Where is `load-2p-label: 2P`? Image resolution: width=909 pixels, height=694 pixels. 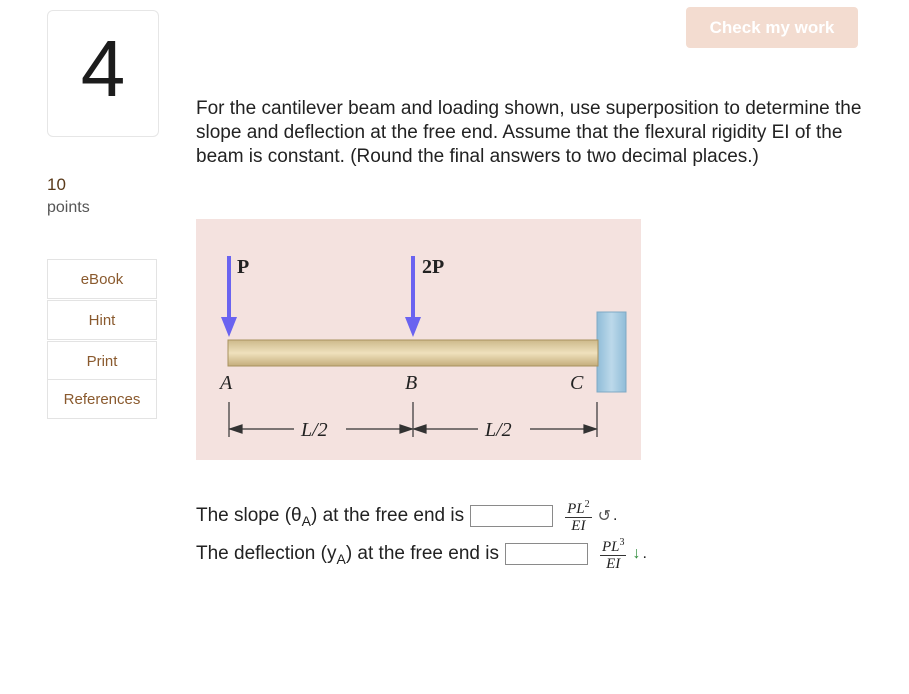
load-2p-label: 2P is located at coordinates (433, 267).